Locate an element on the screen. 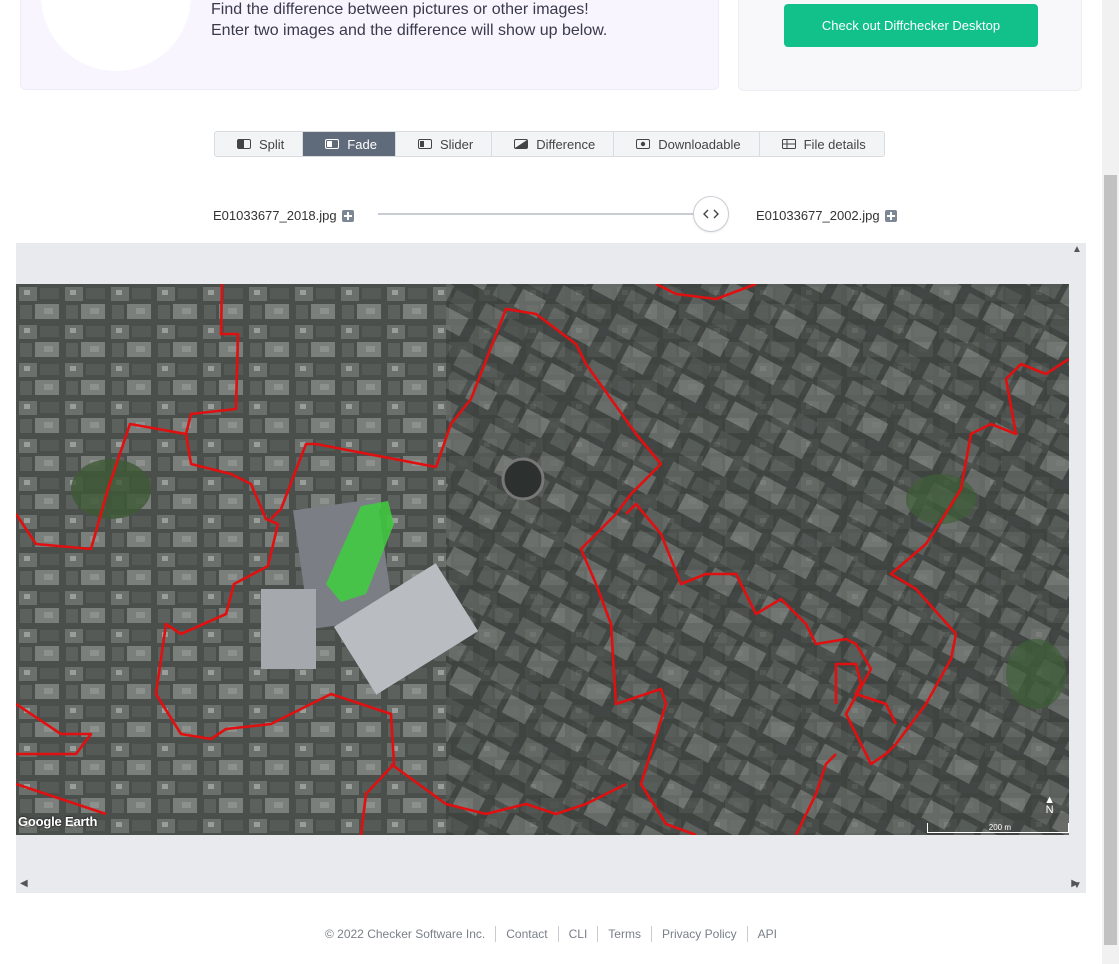 The height and width of the screenshot is (964, 1119). viewer-vertical-scrollbar: ▲ ▼ is located at coordinates (1077, 567).